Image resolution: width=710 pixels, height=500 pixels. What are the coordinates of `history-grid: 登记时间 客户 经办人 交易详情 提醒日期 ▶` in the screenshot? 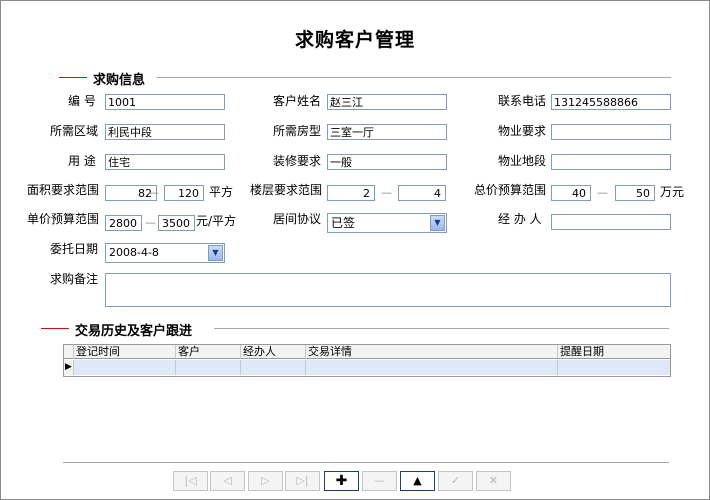 It's located at (367, 360).